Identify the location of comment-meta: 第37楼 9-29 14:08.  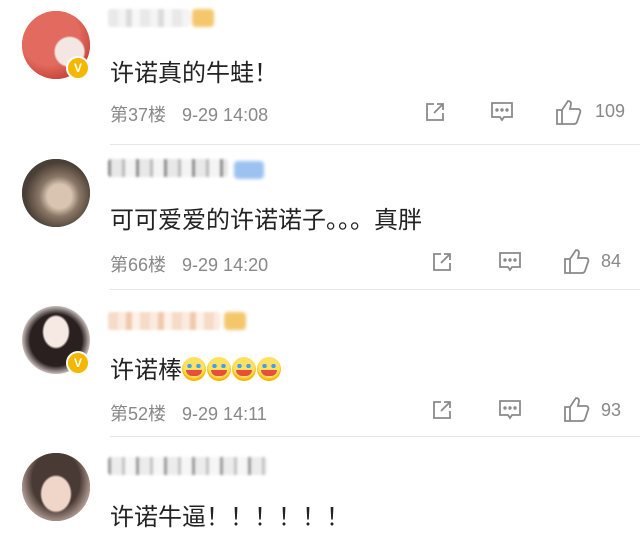
(189, 114).